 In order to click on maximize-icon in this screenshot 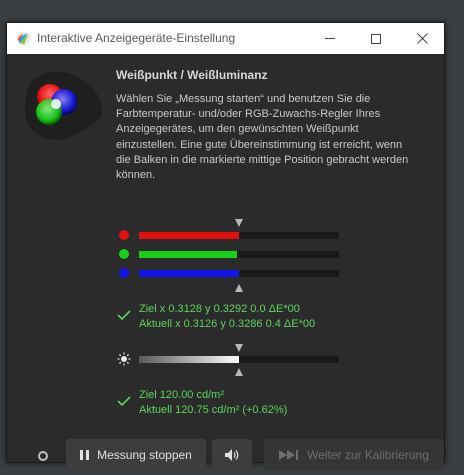, I will do `click(376, 38)`.